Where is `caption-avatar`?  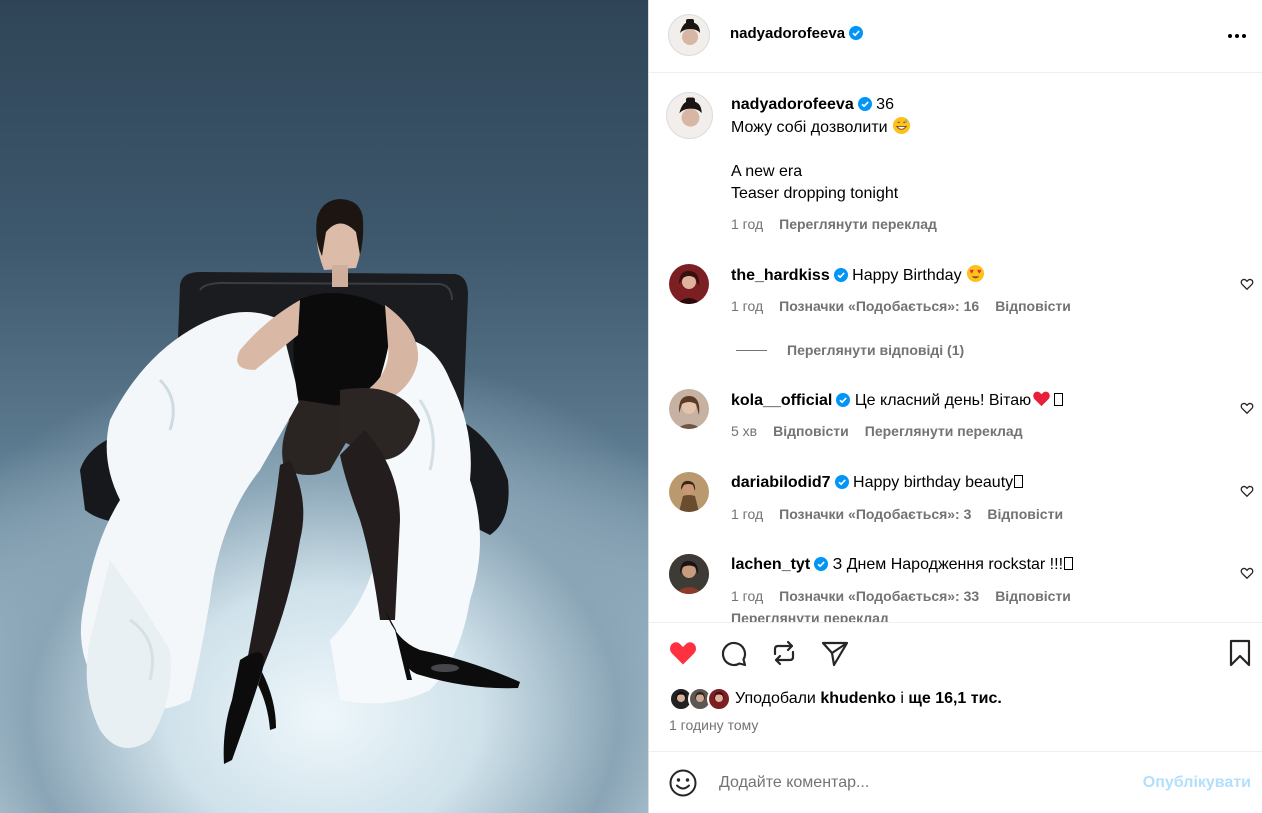 caption-avatar is located at coordinates (689, 115).